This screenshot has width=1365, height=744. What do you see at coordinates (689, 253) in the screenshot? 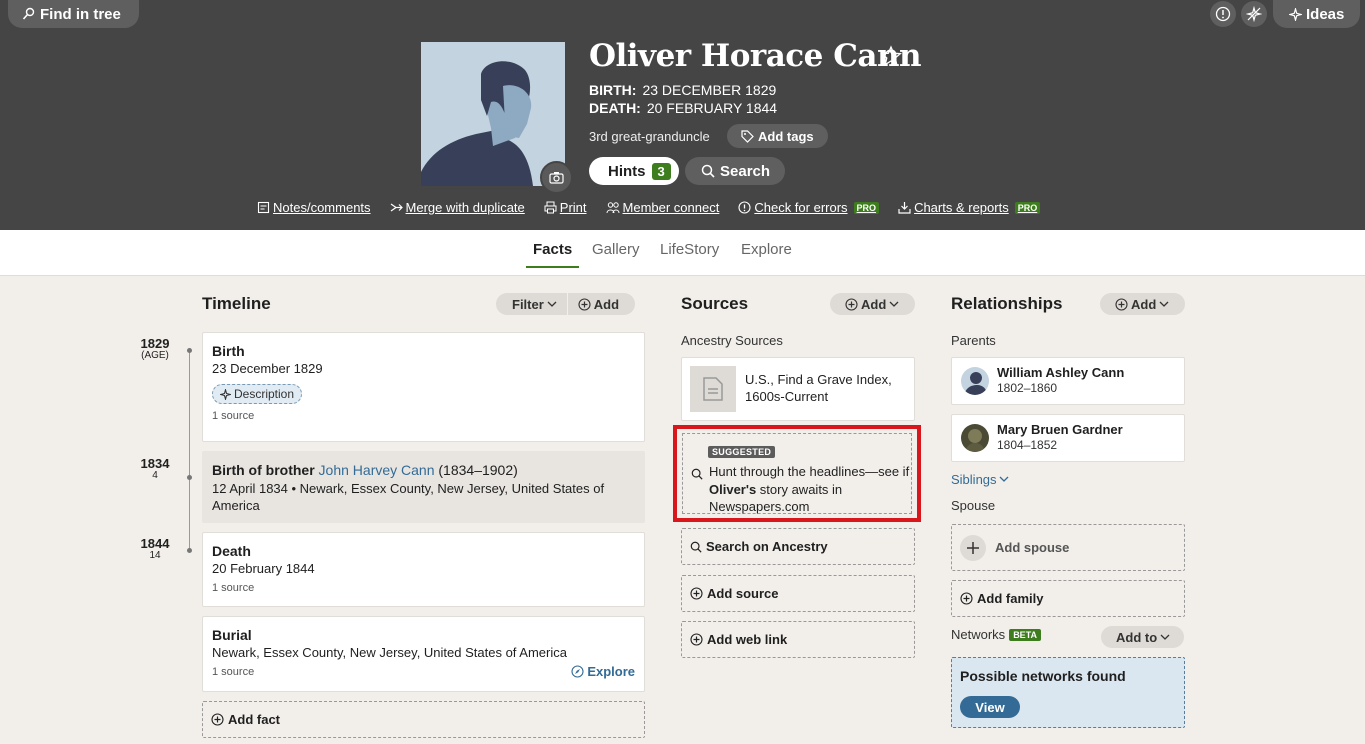
I see `tab-lifestory: LifeStory` at bounding box center [689, 253].